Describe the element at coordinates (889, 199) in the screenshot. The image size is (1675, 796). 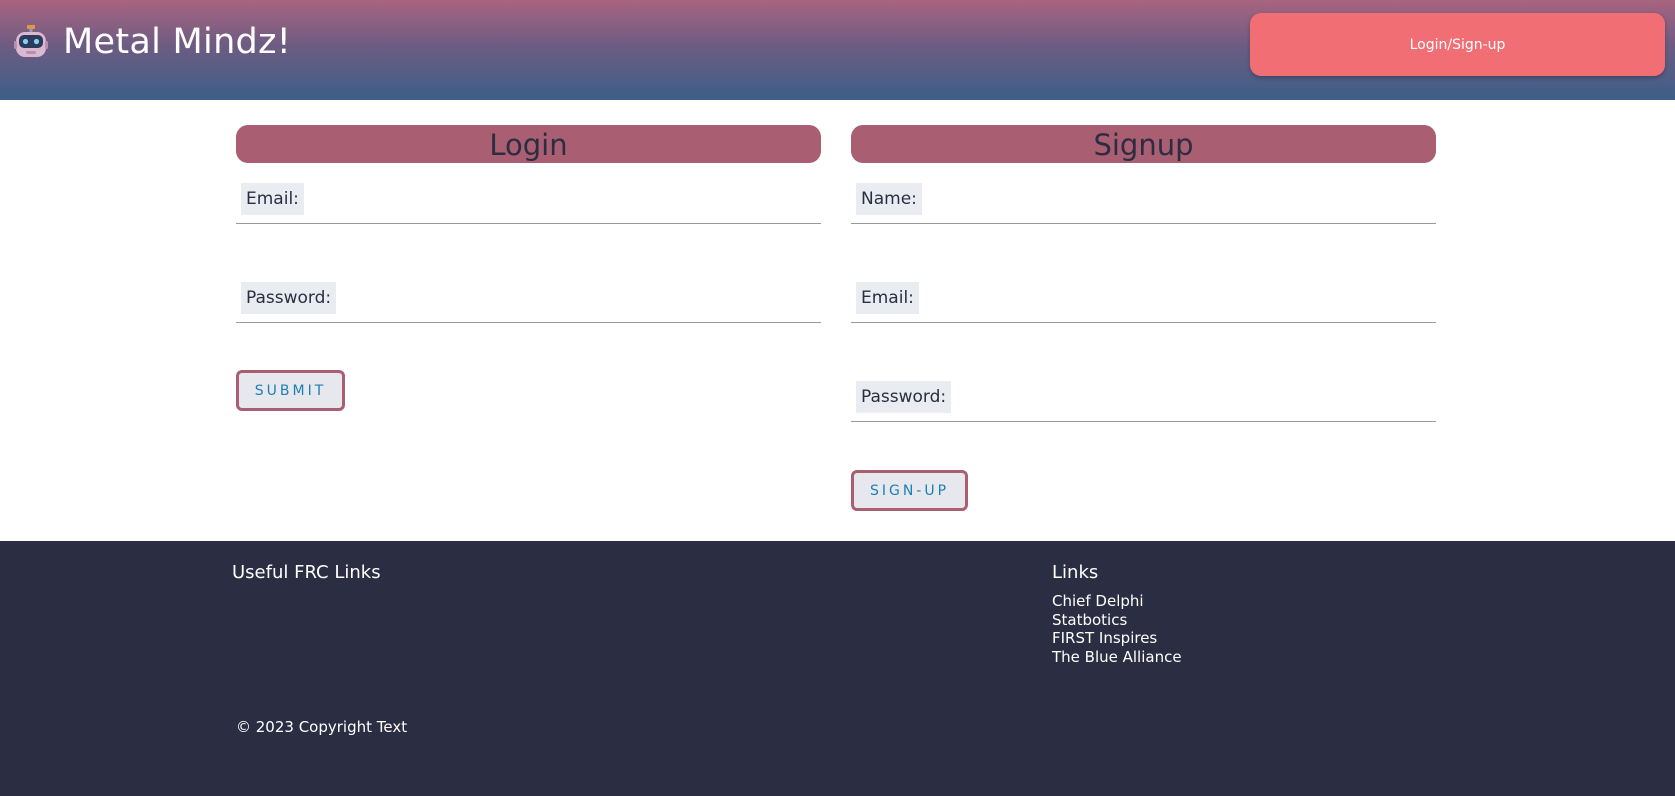
I see `signup-name-label: Name:` at that location.